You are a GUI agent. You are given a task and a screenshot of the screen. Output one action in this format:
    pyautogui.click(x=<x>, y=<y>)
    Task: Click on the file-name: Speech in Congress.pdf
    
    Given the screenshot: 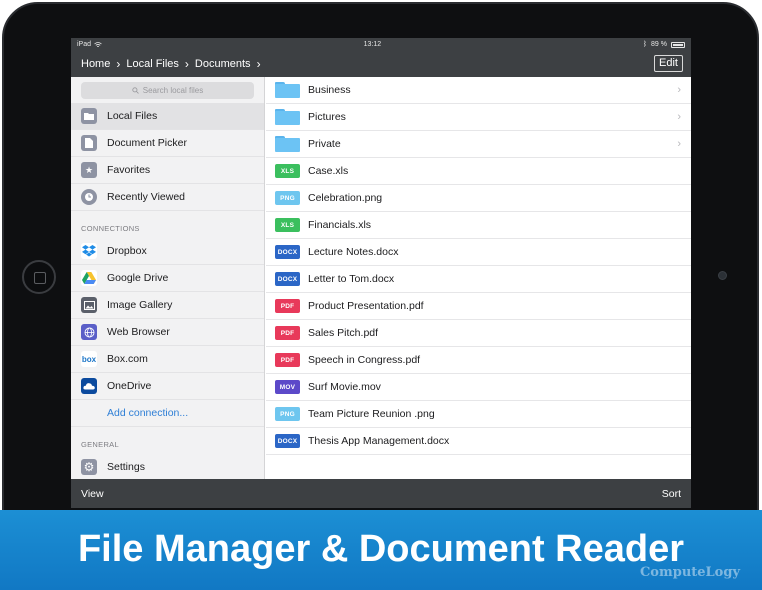 What is the action you would take?
    pyautogui.click(x=364, y=360)
    